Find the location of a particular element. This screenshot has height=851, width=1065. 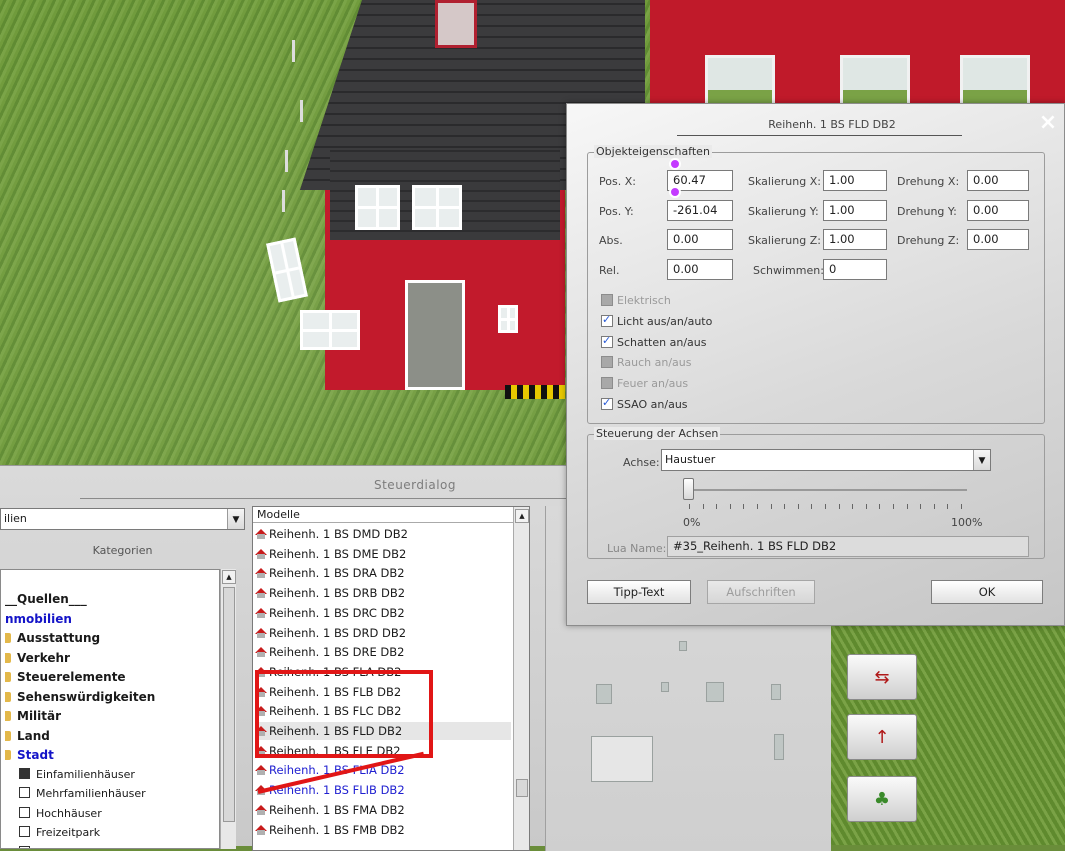

tree-scrollbar: ▲ is located at coordinates (228, 709).